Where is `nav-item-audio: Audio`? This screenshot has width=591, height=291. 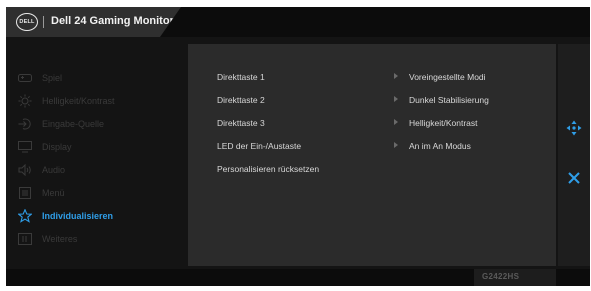 nav-item-audio: Audio is located at coordinates (96, 170).